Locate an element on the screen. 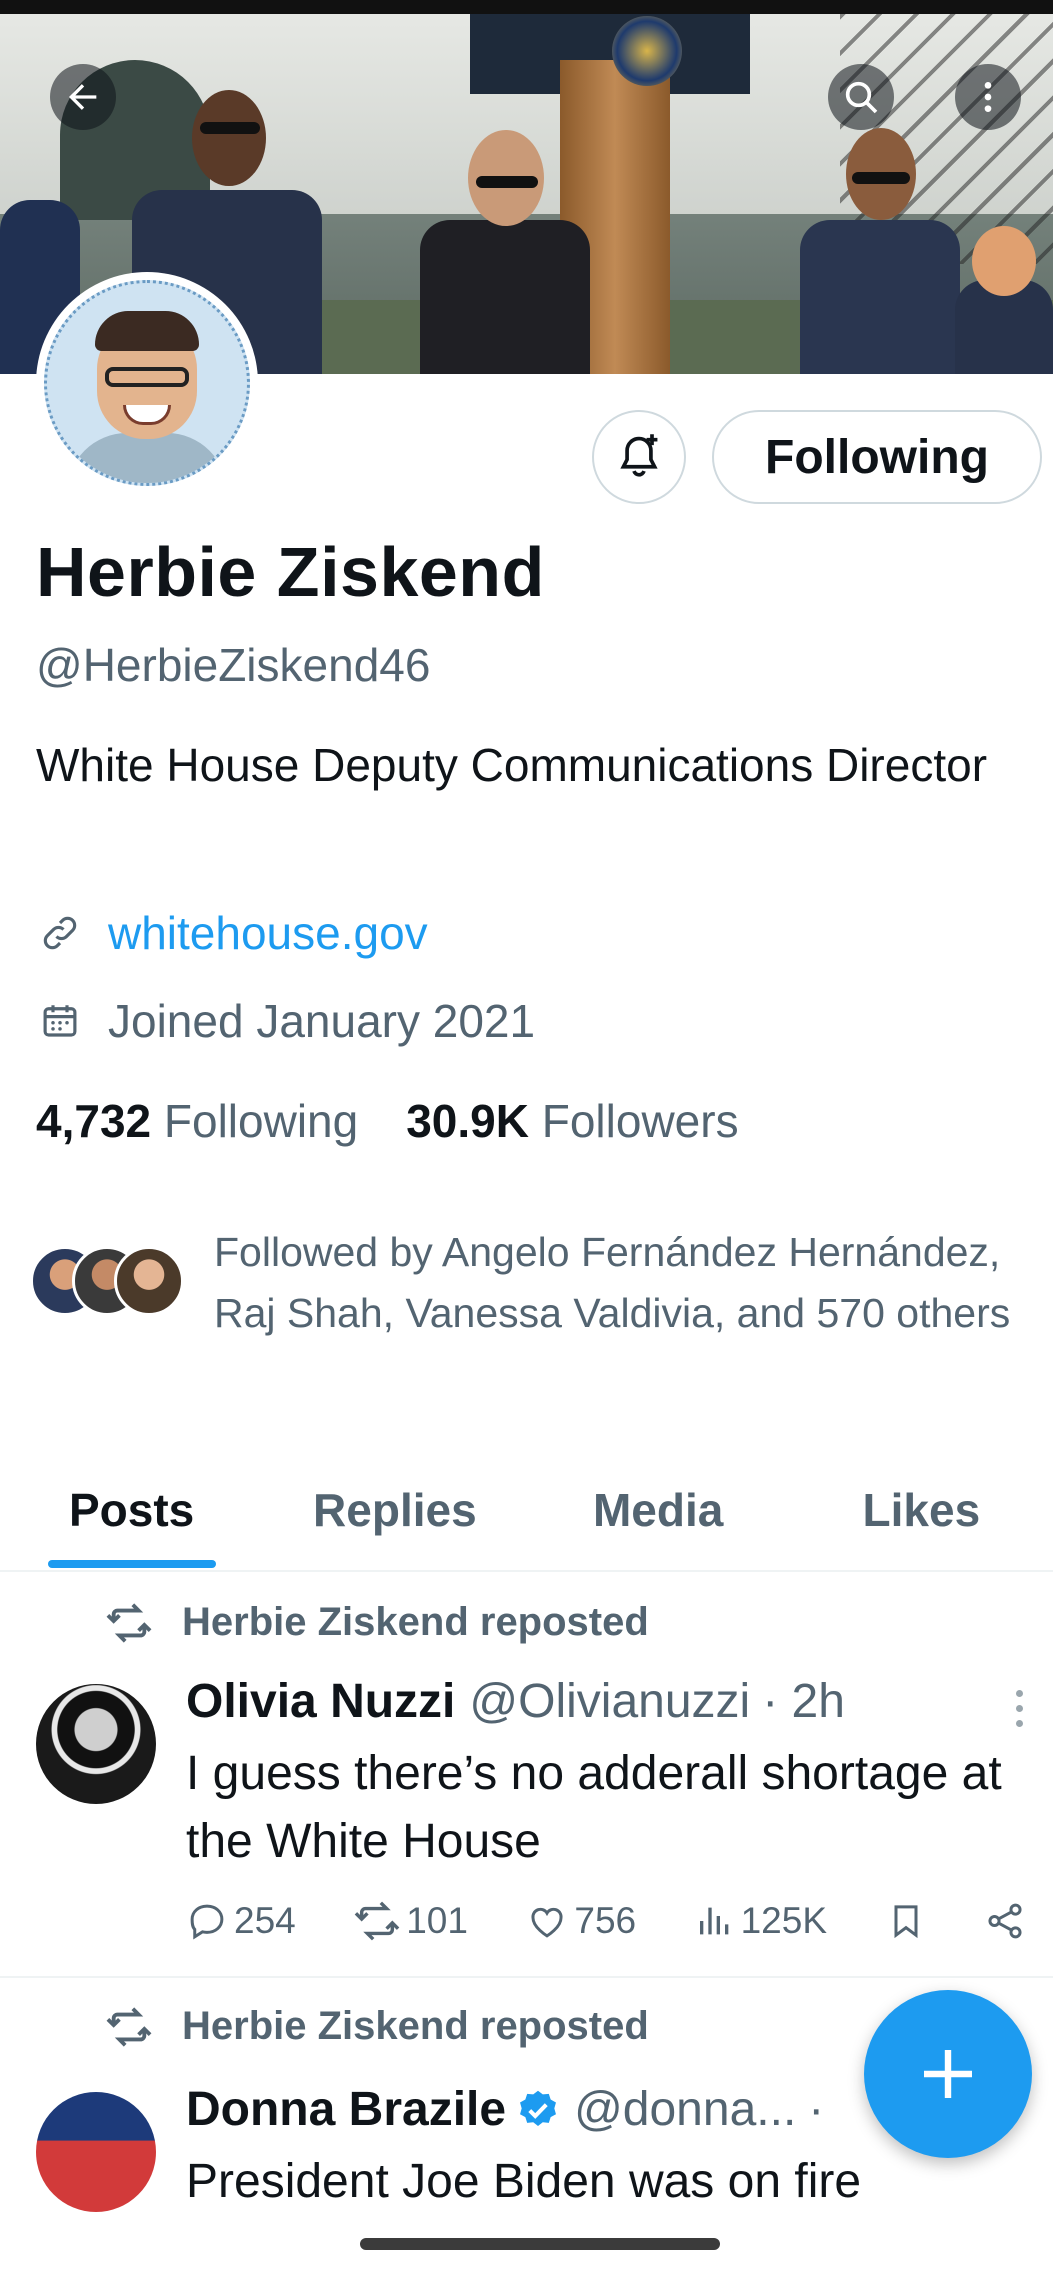 The image size is (1053, 2278). post-time: · 2h is located at coordinates (803, 1701).